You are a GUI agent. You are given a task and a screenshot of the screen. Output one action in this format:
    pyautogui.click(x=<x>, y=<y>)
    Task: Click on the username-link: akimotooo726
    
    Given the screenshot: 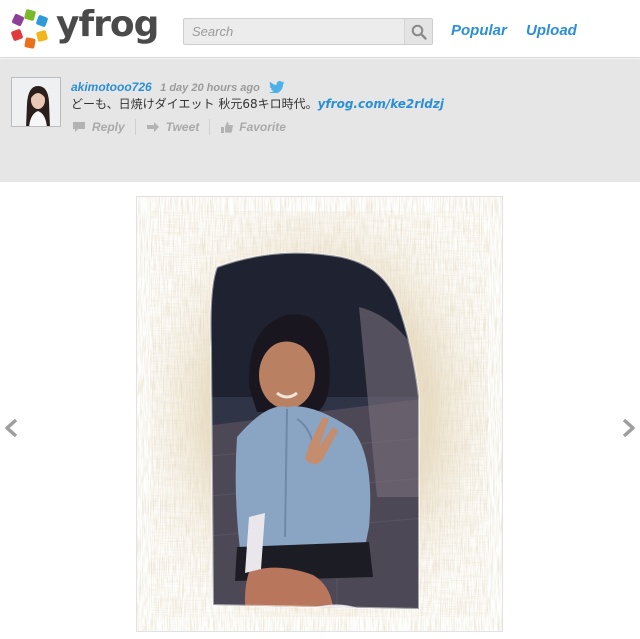 What is the action you would take?
    pyautogui.click(x=111, y=87)
    